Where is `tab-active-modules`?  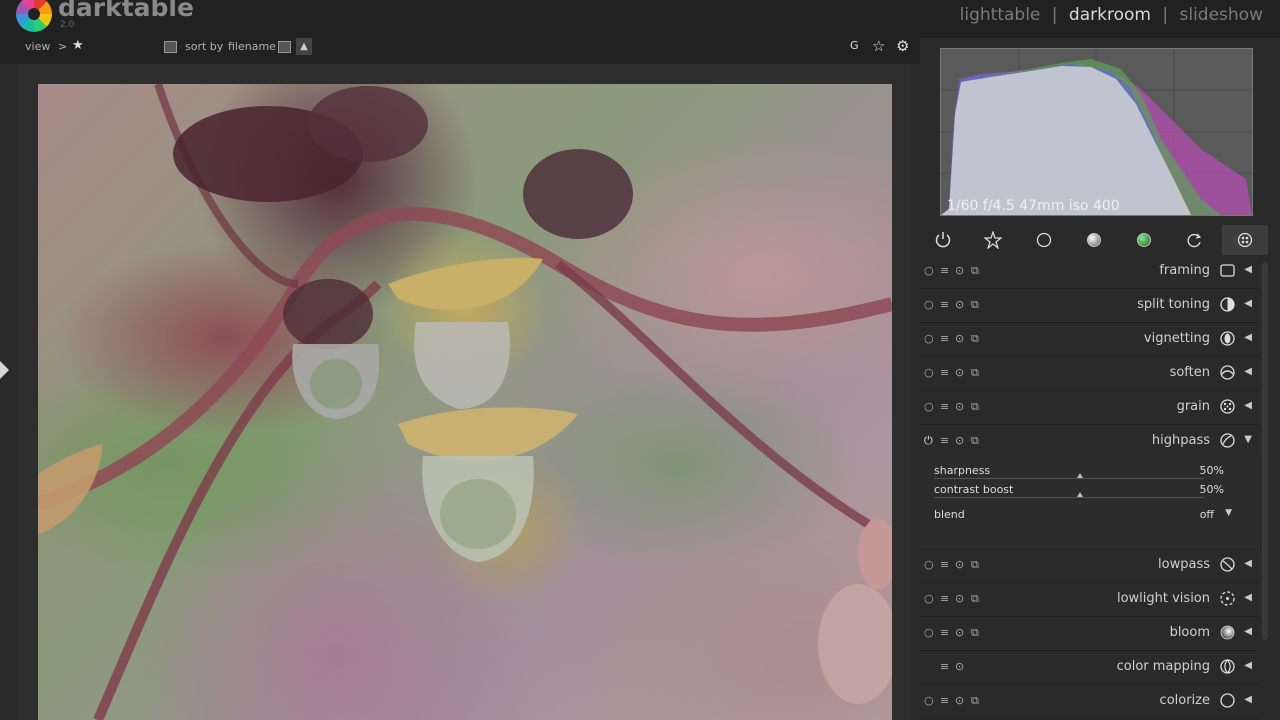
tab-active-modules is located at coordinates (943, 240).